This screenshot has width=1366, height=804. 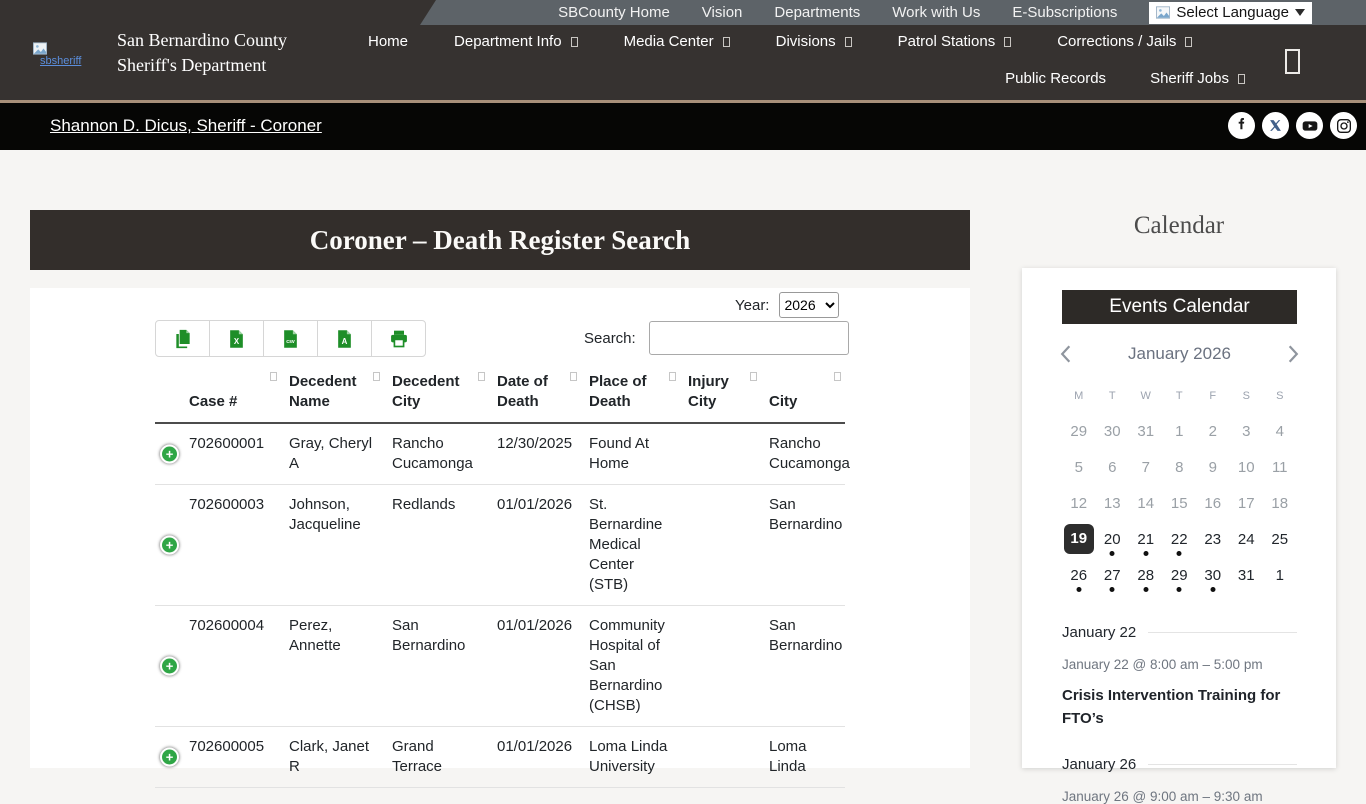 I want to click on calendar-day: 7, so click(x=1146, y=468).